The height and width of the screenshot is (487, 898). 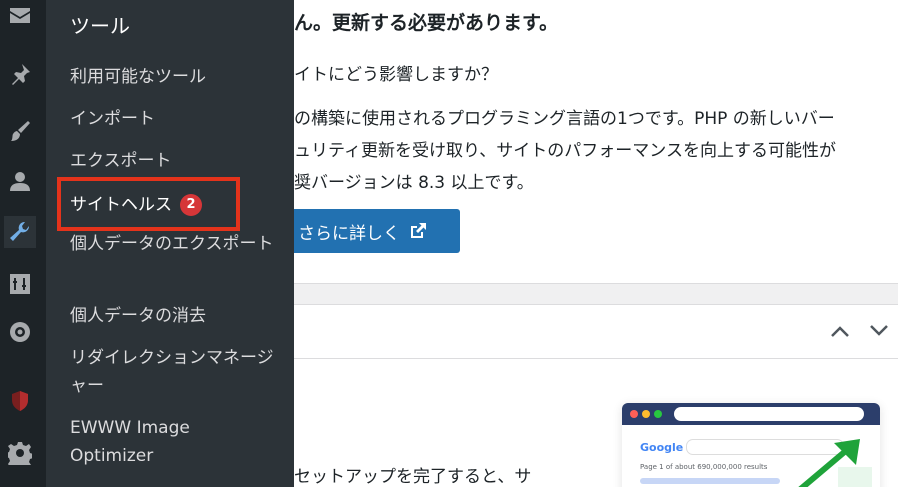 I want to click on settings-icon, so click(x=20, y=284).